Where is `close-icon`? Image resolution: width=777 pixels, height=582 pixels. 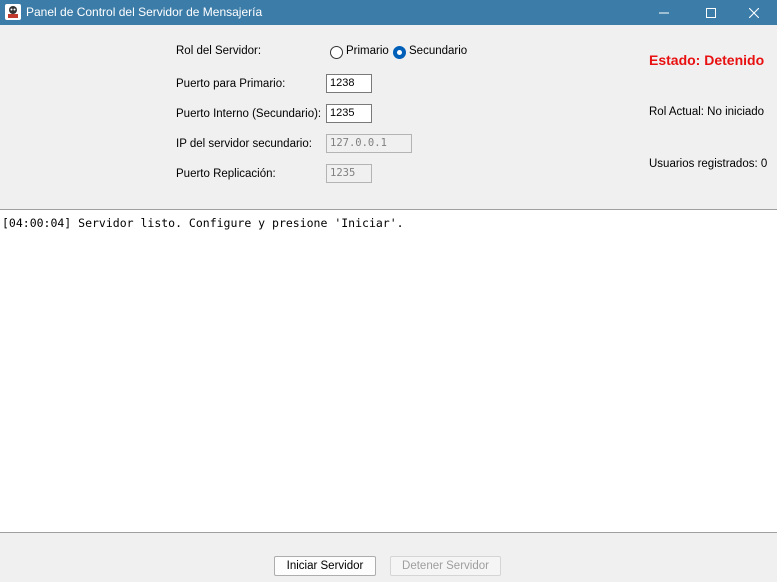
close-icon is located at coordinates (754, 12).